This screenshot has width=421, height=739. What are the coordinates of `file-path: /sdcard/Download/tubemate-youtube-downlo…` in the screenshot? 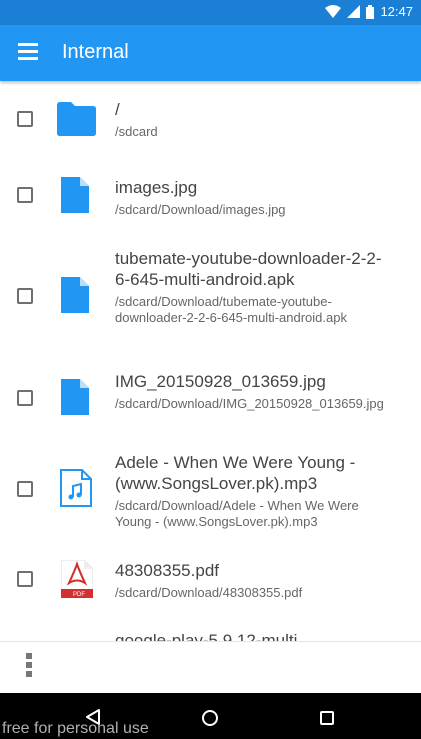 It's located at (231, 309).